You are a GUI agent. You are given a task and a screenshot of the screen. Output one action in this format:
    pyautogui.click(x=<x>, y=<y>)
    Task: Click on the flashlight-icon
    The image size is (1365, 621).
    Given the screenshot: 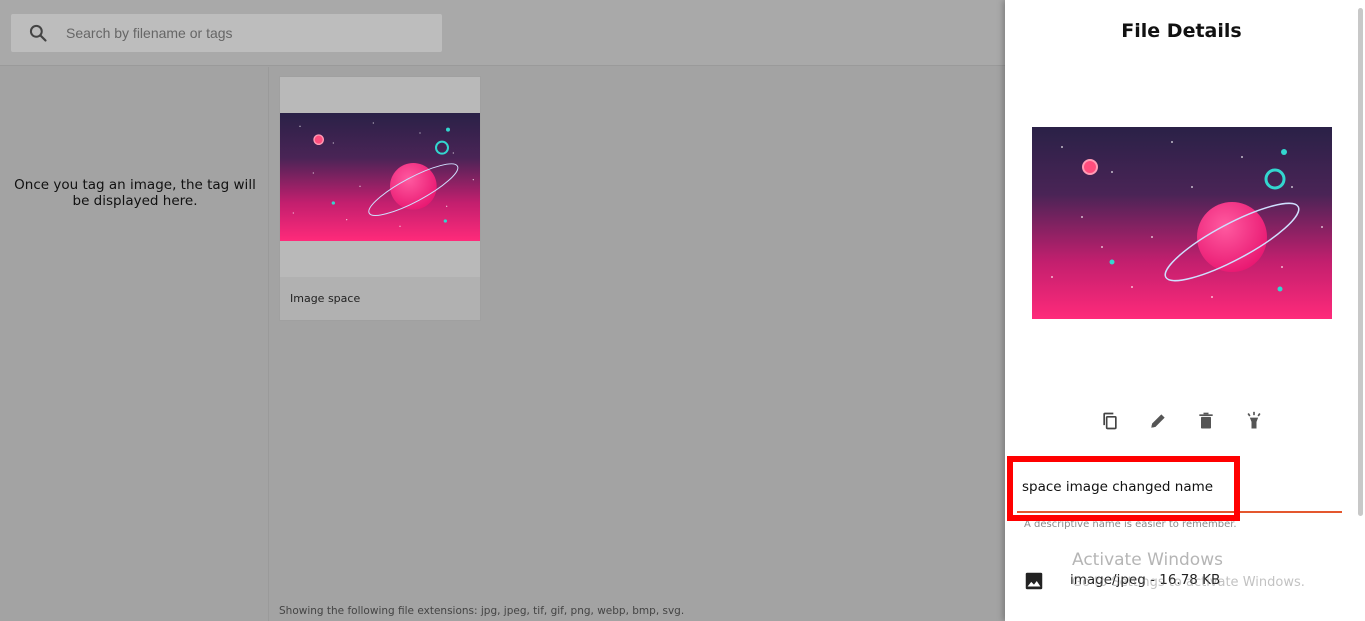 What is the action you would take?
    pyautogui.click(x=1254, y=421)
    